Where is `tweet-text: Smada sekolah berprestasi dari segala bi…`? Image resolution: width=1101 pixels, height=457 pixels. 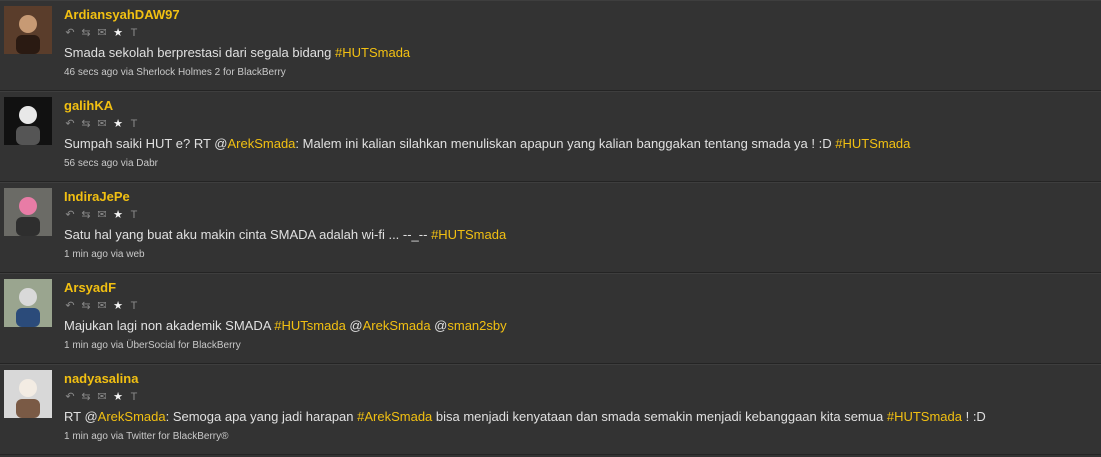
tweet-text: Smada sekolah berprestasi dari segala bi… is located at coordinates (577, 53).